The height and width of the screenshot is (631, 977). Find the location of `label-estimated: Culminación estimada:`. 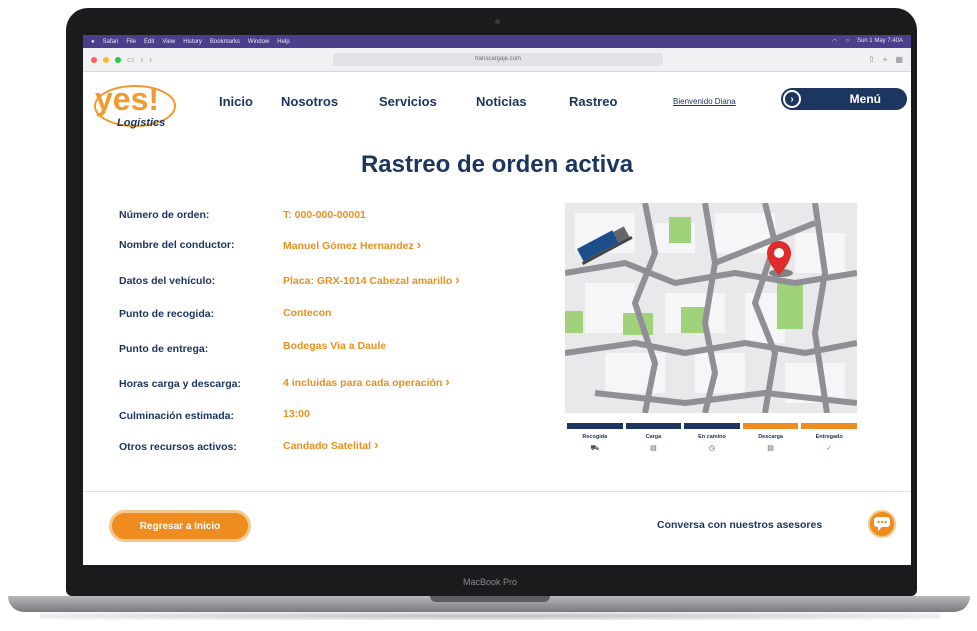

label-estimated: Culminación estimada: is located at coordinates (176, 416).